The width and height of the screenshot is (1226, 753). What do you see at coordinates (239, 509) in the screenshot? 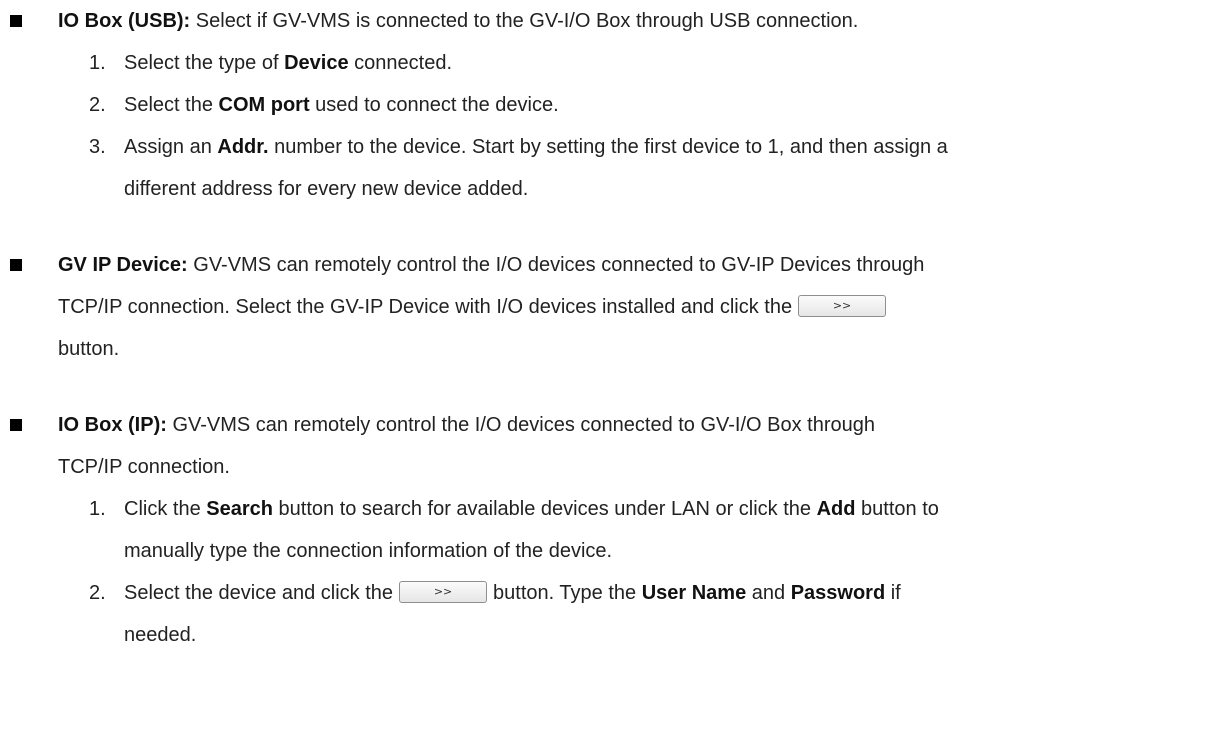
I see `search-label: Search` at bounding box center [239, 509].